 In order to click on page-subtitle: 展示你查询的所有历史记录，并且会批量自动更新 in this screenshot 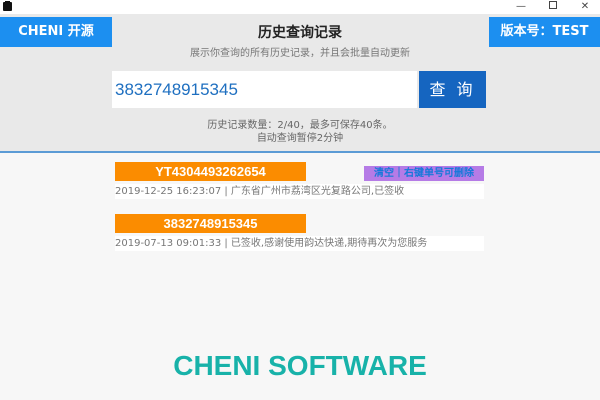, I will do `click(300, 53)`.